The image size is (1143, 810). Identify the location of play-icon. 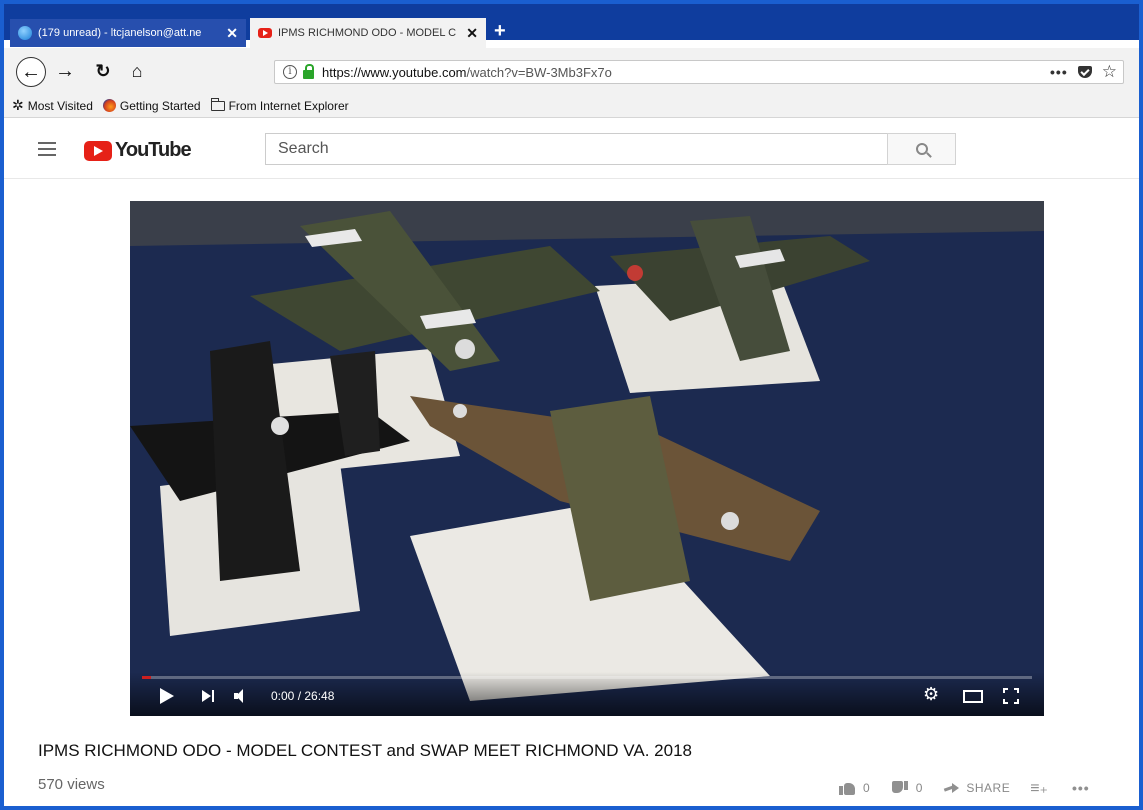
(167, 696).